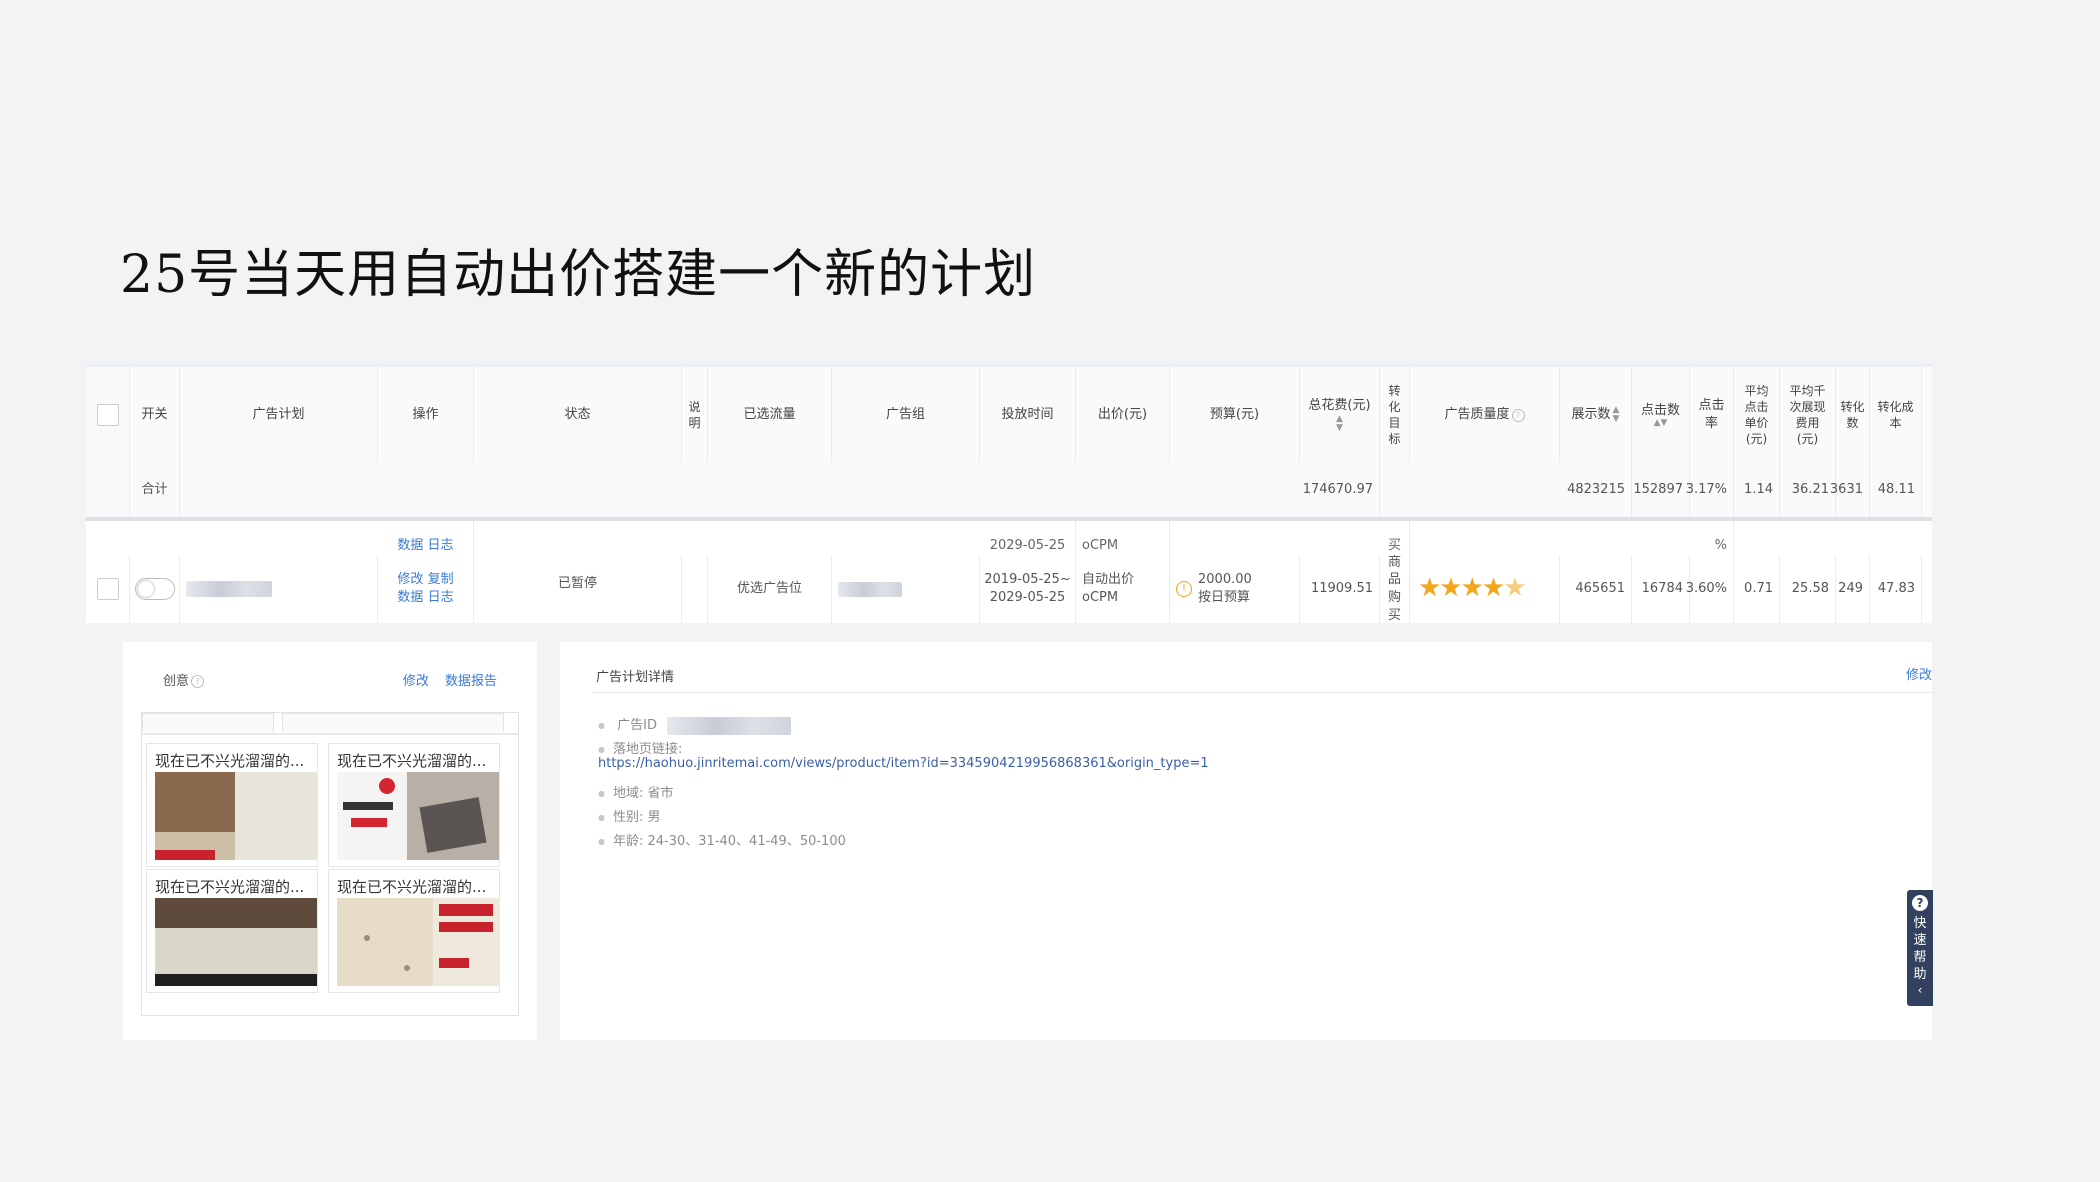 This screenshot has height=1182, width=2100. What do you see at coordinates (1028, 415) in the screenshot?
I see `header-time: 投放时间` at bounding box center [1028, 415].